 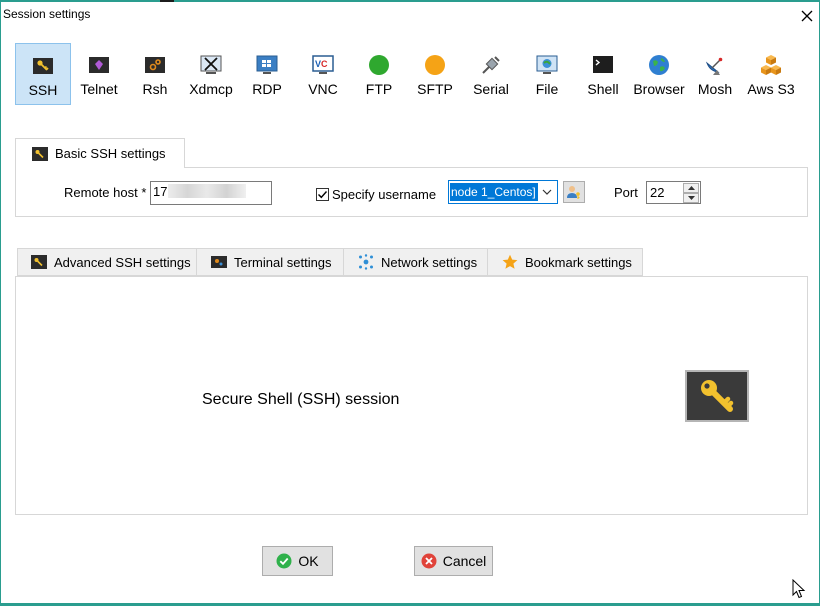 What do you see at coordinates (799, 589) in the screenshot?
I see `mouse-cursor-icon` at bounding box center [799, 589].